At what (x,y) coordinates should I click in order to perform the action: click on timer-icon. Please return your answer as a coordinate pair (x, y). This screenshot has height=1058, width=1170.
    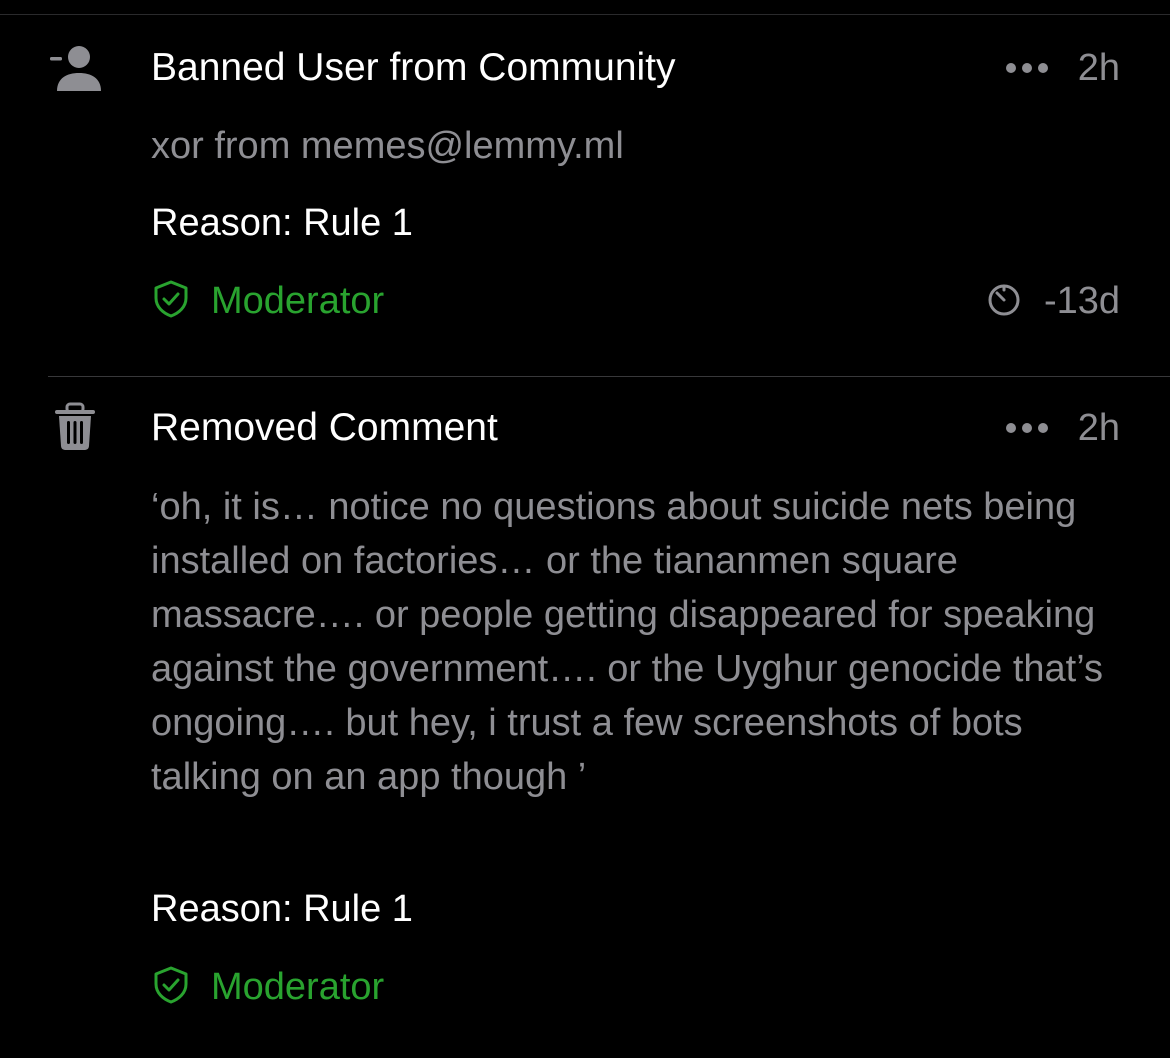
    Looking at the image, I should click on (1004, 301).